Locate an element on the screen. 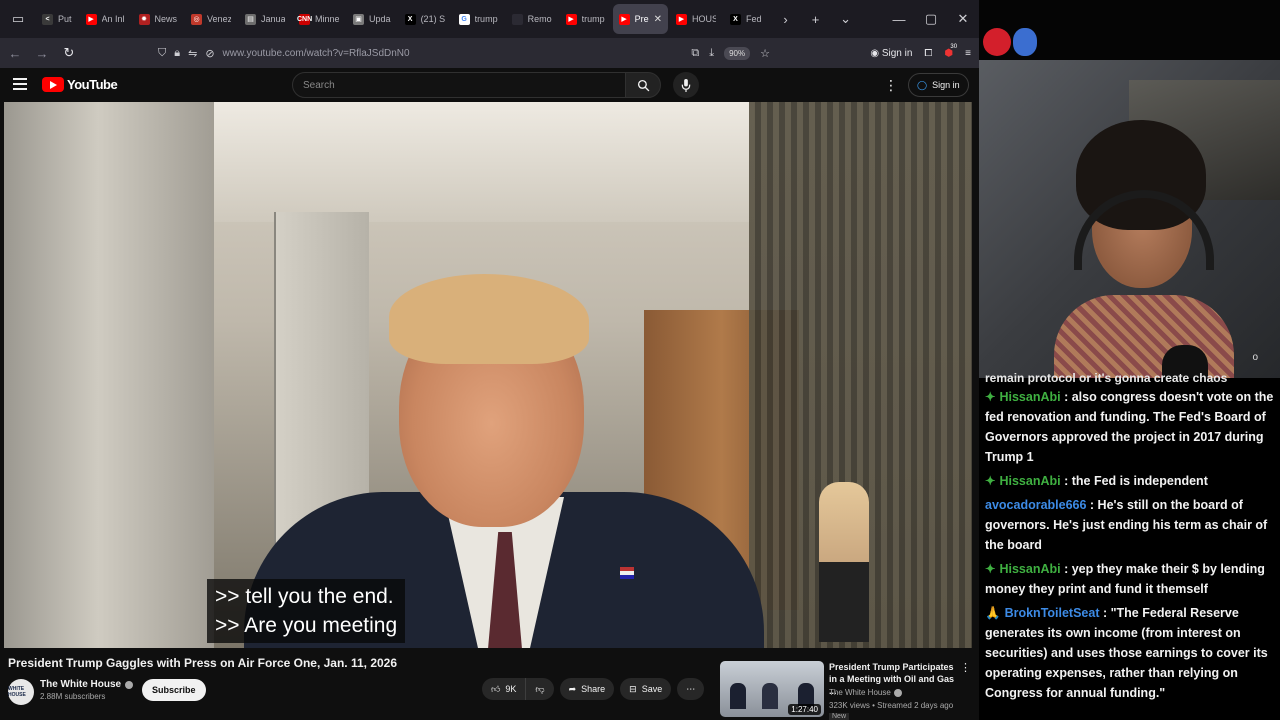 This screenshot has height=720, width=1280. thumbnail-figure is located at coordinates (770, 696).